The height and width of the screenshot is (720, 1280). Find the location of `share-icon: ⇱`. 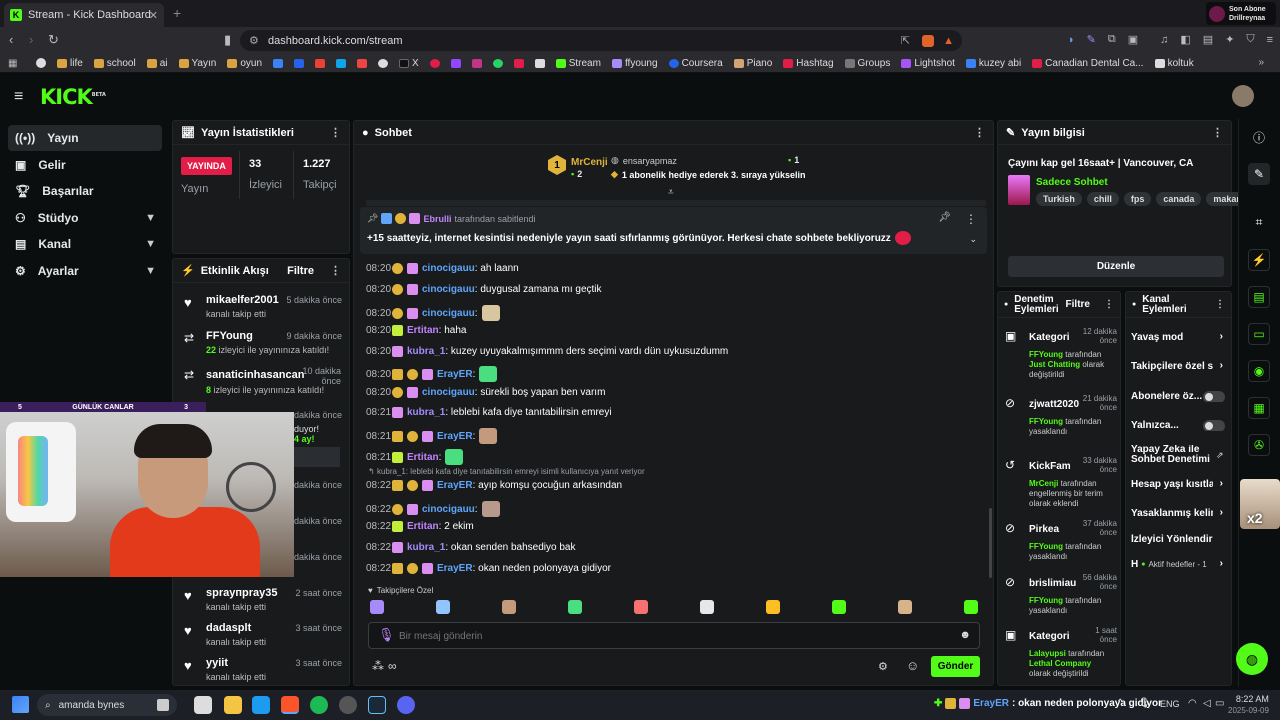

share-icon: ⇱ is located at coordinates (905, 40).